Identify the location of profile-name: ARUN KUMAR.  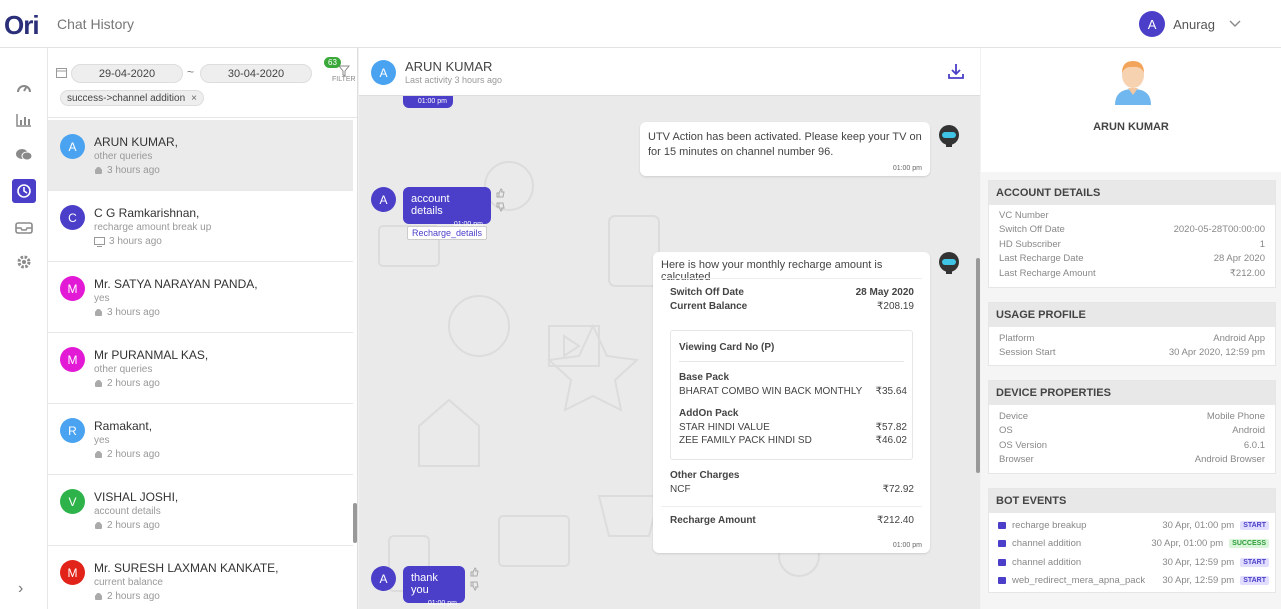
(1131, 127).